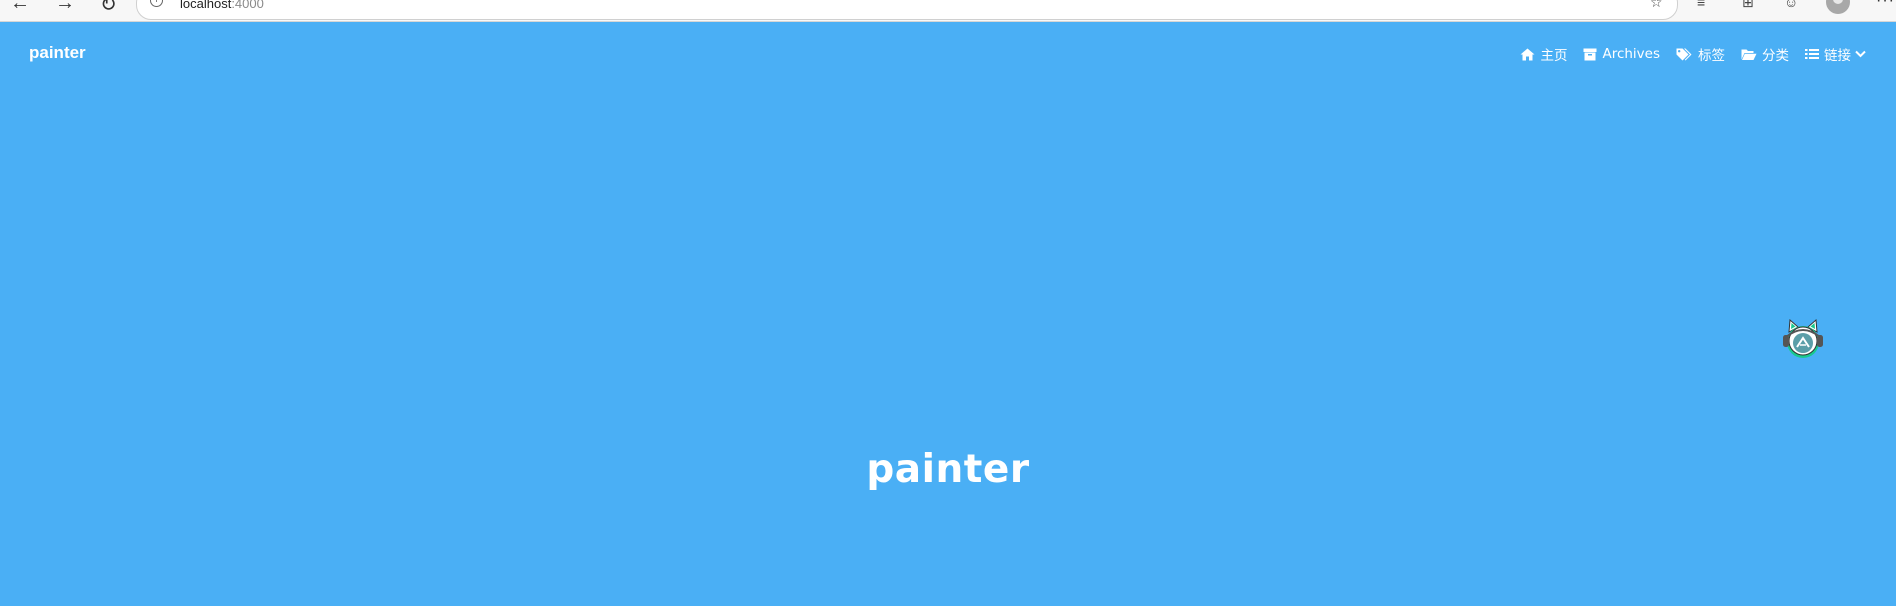  I want to click on nav-item-links: 链接, so click(1835, 54).